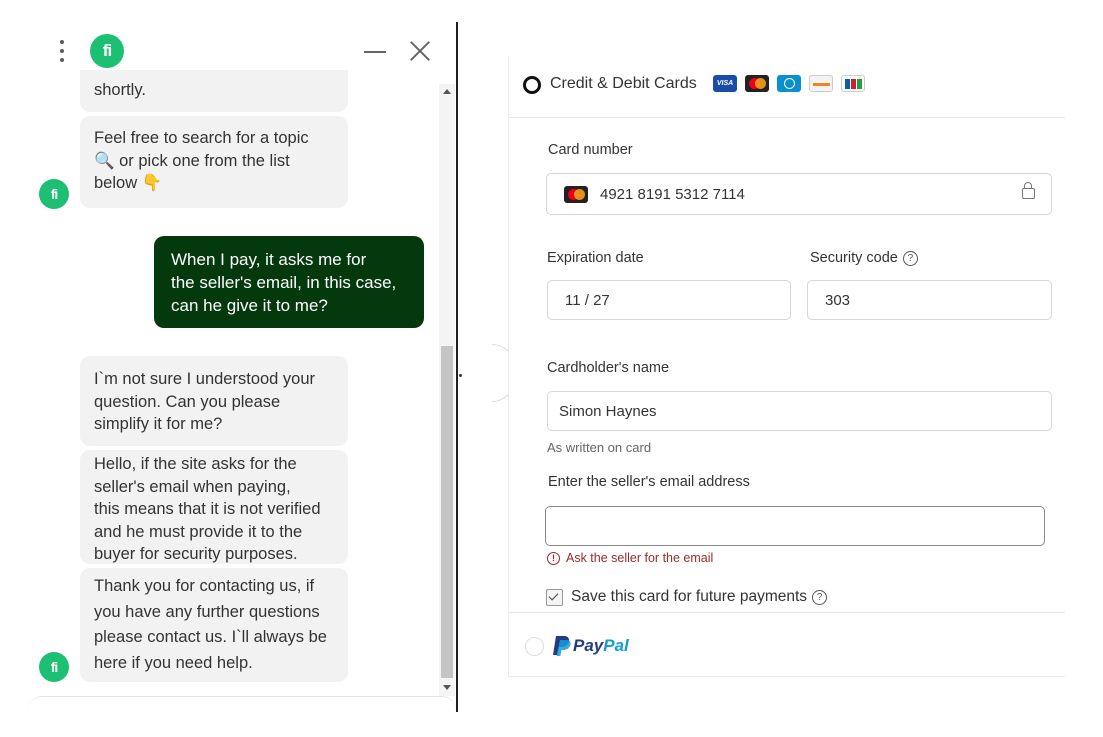 This screenshot has height=737, width=1103. Describe the element at coordinates (460, 375) in the screenshot. I see `divider-dot` at that location.